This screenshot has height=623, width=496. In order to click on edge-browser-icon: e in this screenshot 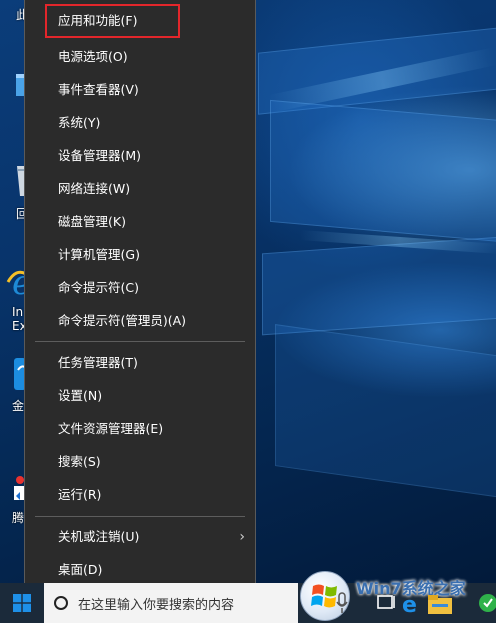, I will do `click(411, 603)`.